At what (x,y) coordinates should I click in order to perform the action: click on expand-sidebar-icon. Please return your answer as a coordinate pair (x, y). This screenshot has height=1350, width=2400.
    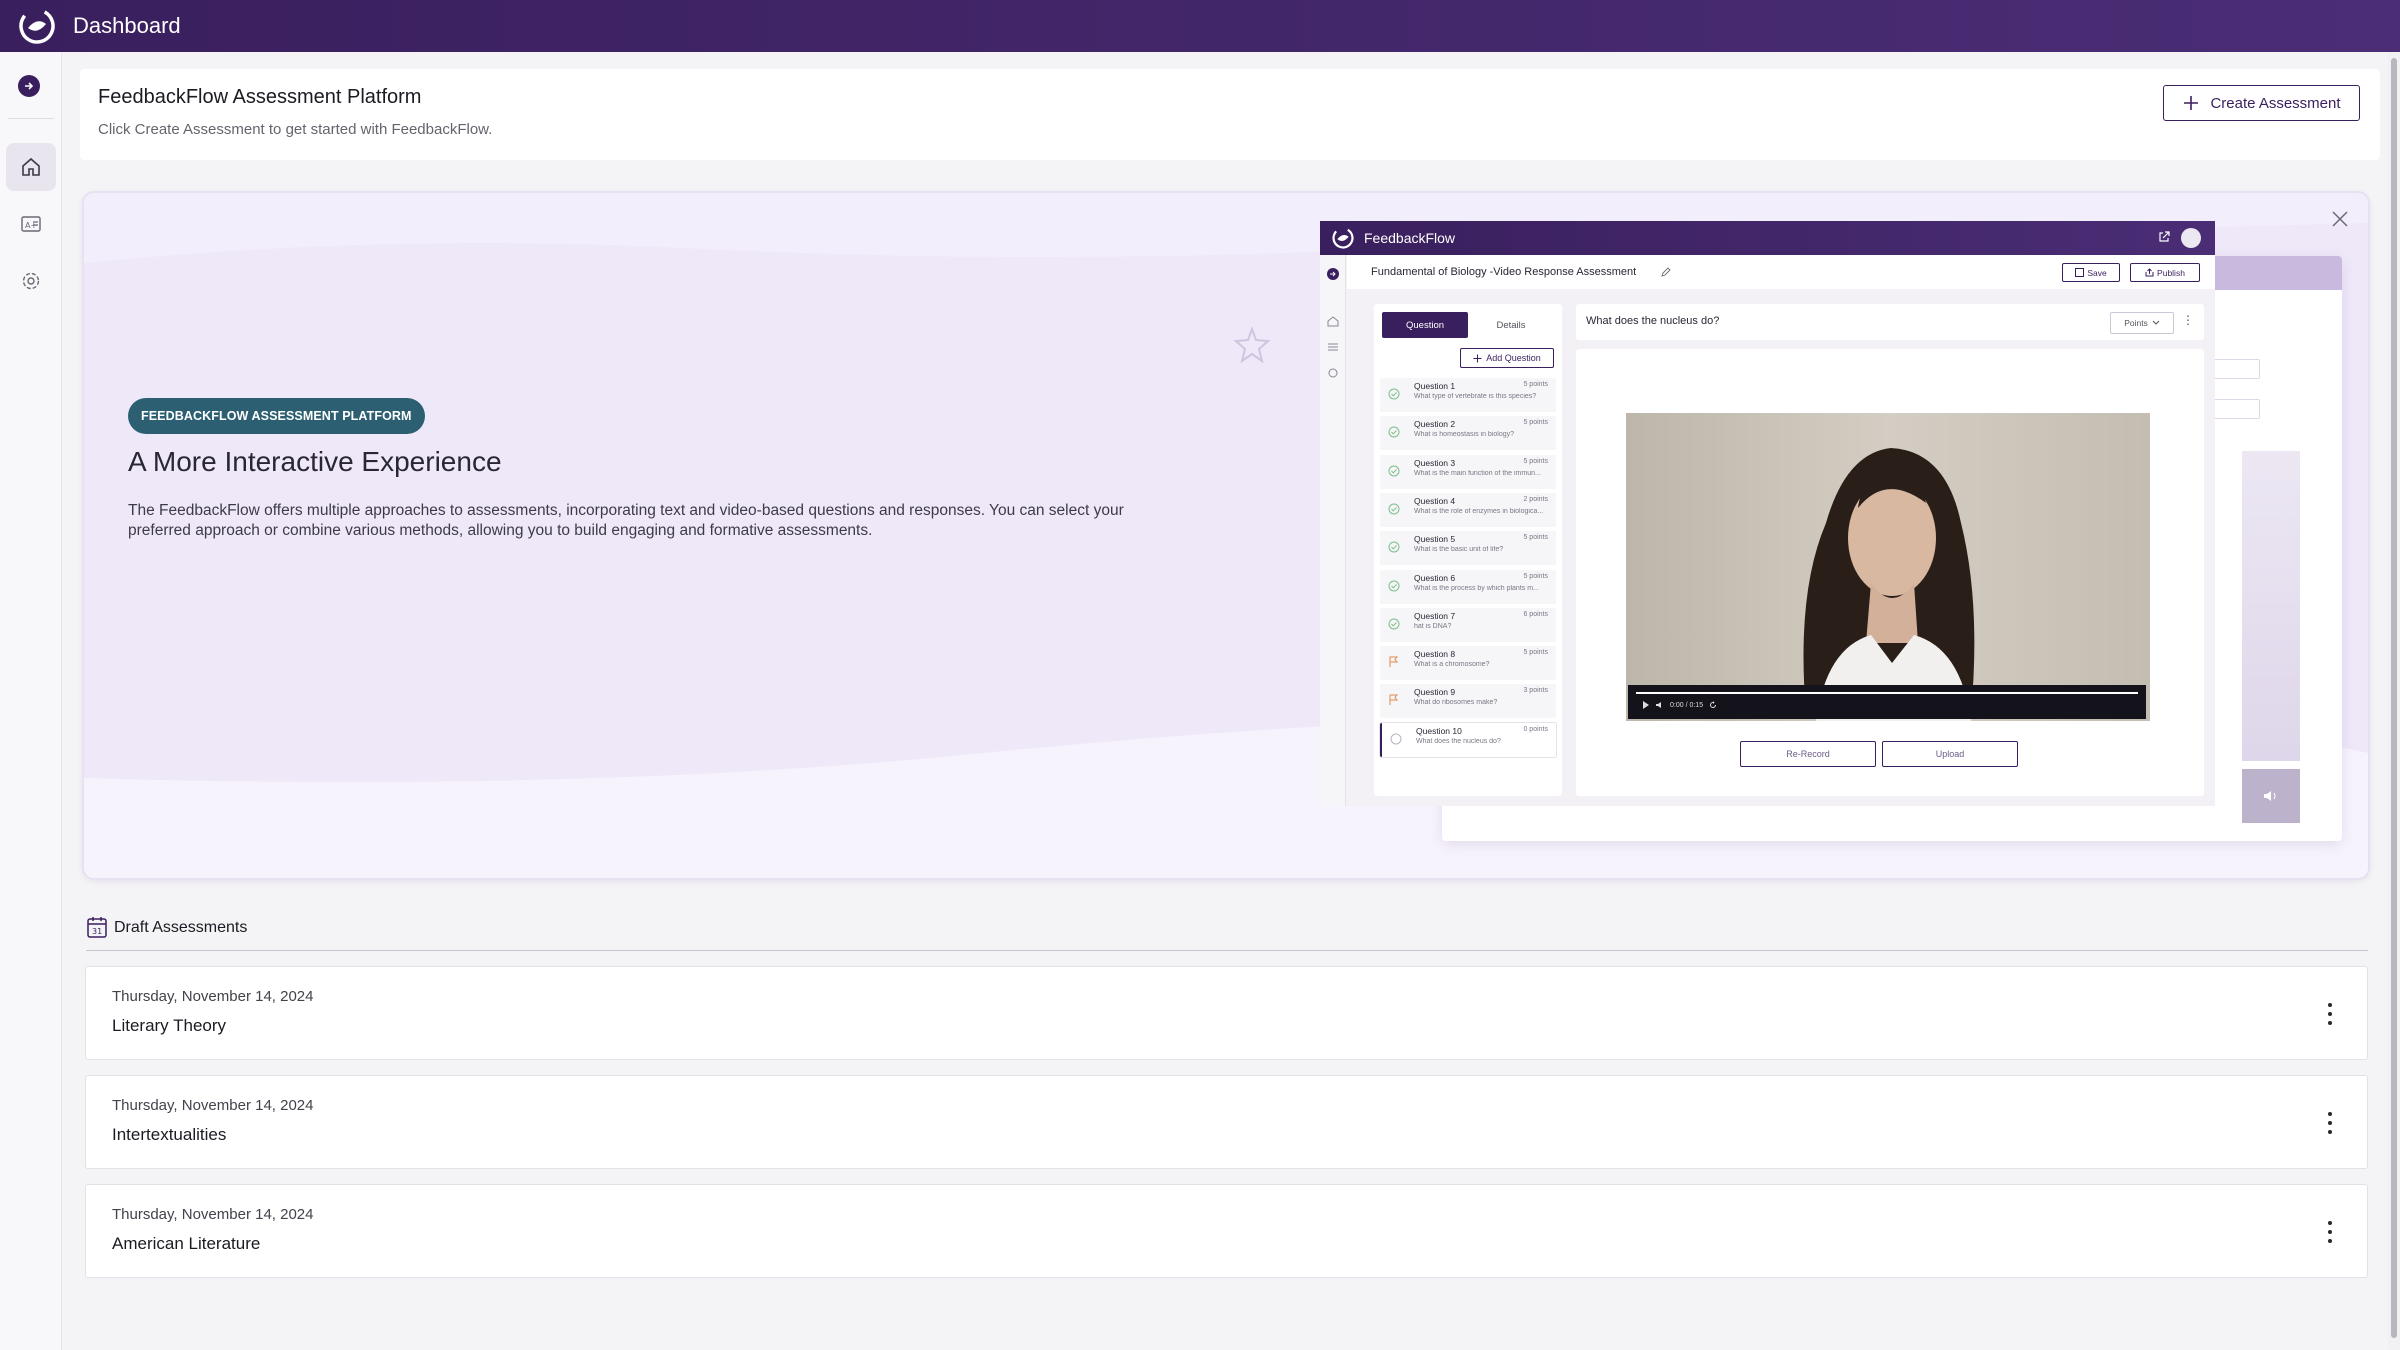
    Looking at the image, I should click on (29, 86).